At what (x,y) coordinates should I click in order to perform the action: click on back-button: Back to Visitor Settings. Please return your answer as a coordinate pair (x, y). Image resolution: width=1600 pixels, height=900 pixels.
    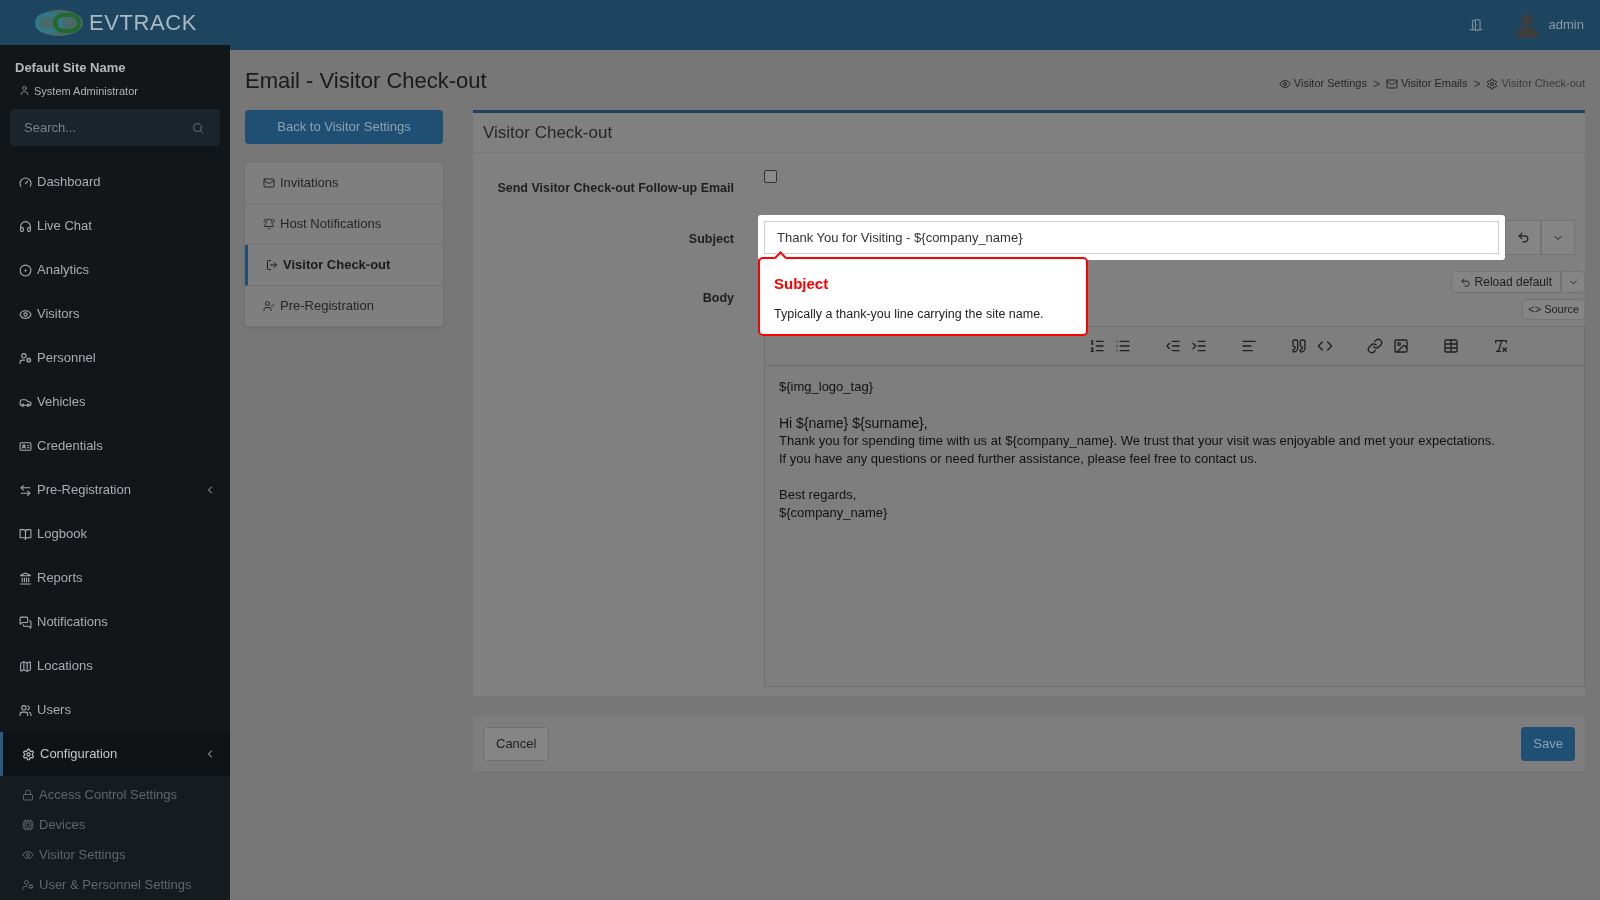
    Looking at the image, I should click on (344, 127).